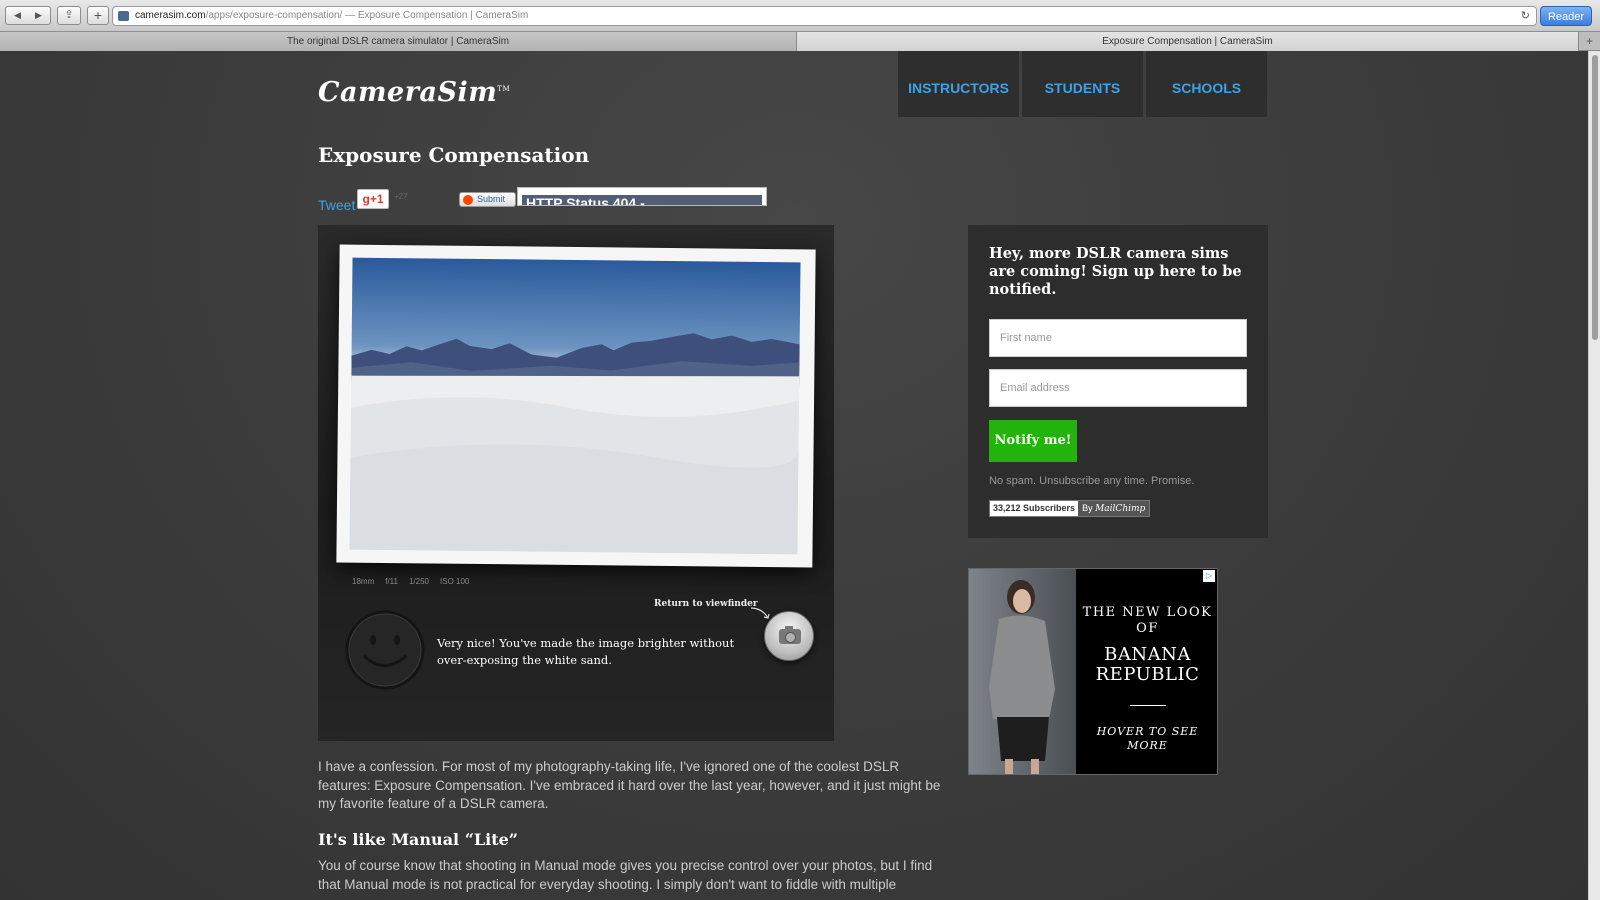 The height and width of the screenshot is (900, 1600). Describe the element at coordinates (1120, 509) in the screenshot. I see `mailchimp-logo: MailChimp` at that location.